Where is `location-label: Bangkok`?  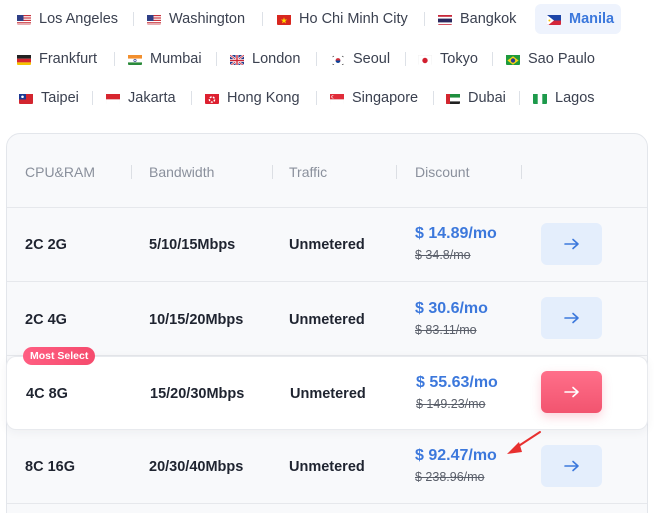 location-label: Bangkok is located at coordinates (488, 19).